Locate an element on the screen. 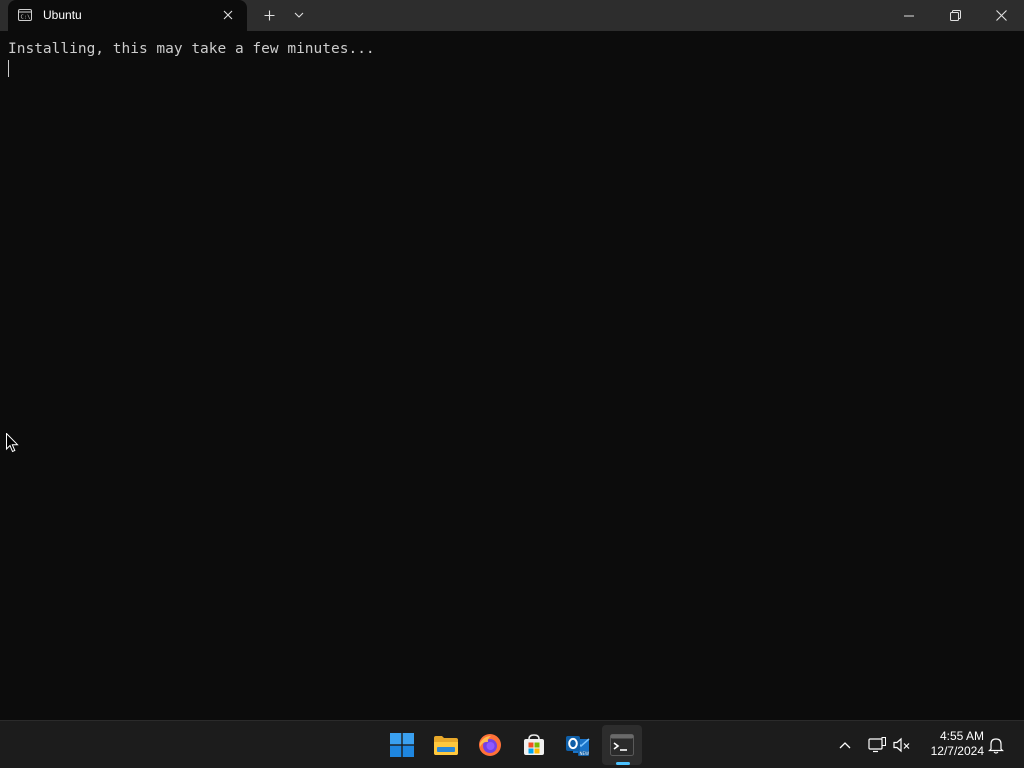  file-explorer-icon is located at coordinates (446, 745).